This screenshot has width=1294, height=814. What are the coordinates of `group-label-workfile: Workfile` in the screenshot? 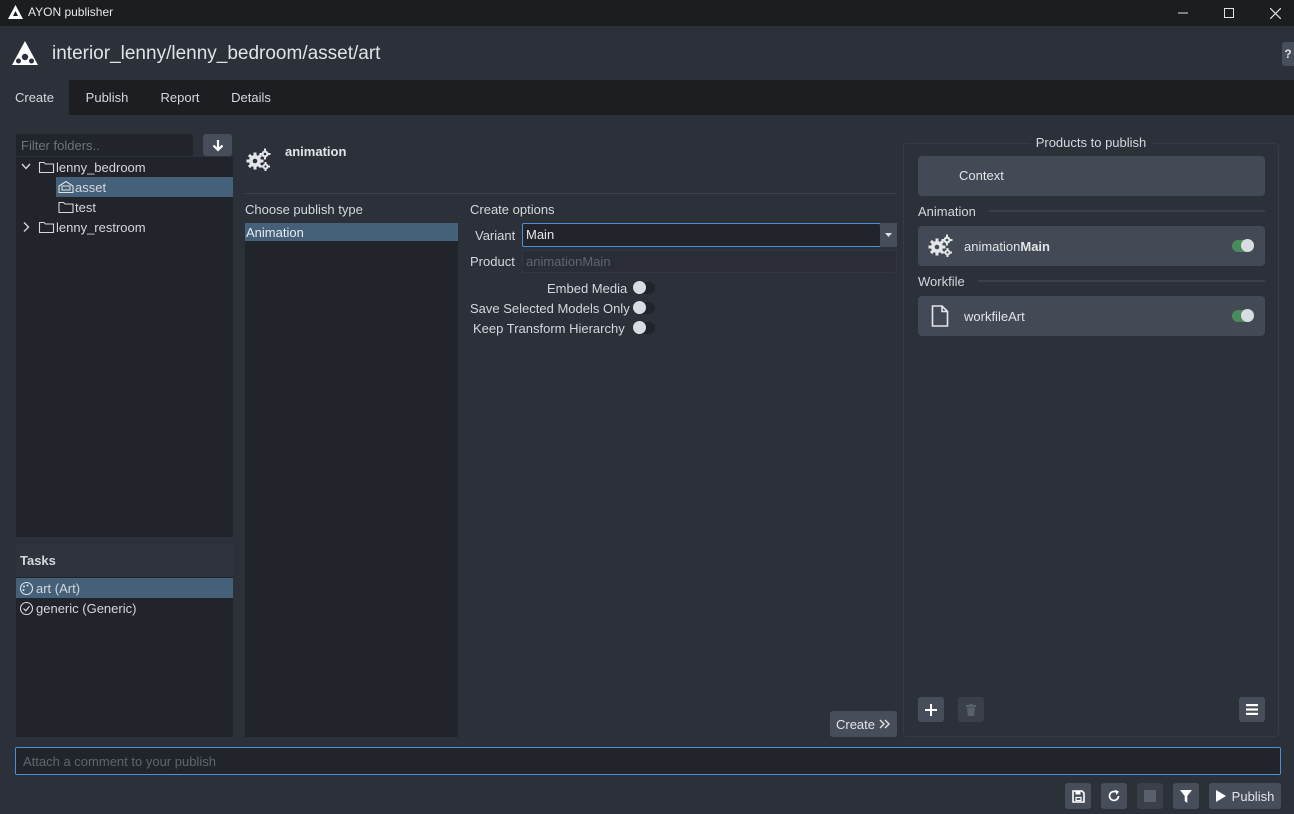 It's located at (941, 281).